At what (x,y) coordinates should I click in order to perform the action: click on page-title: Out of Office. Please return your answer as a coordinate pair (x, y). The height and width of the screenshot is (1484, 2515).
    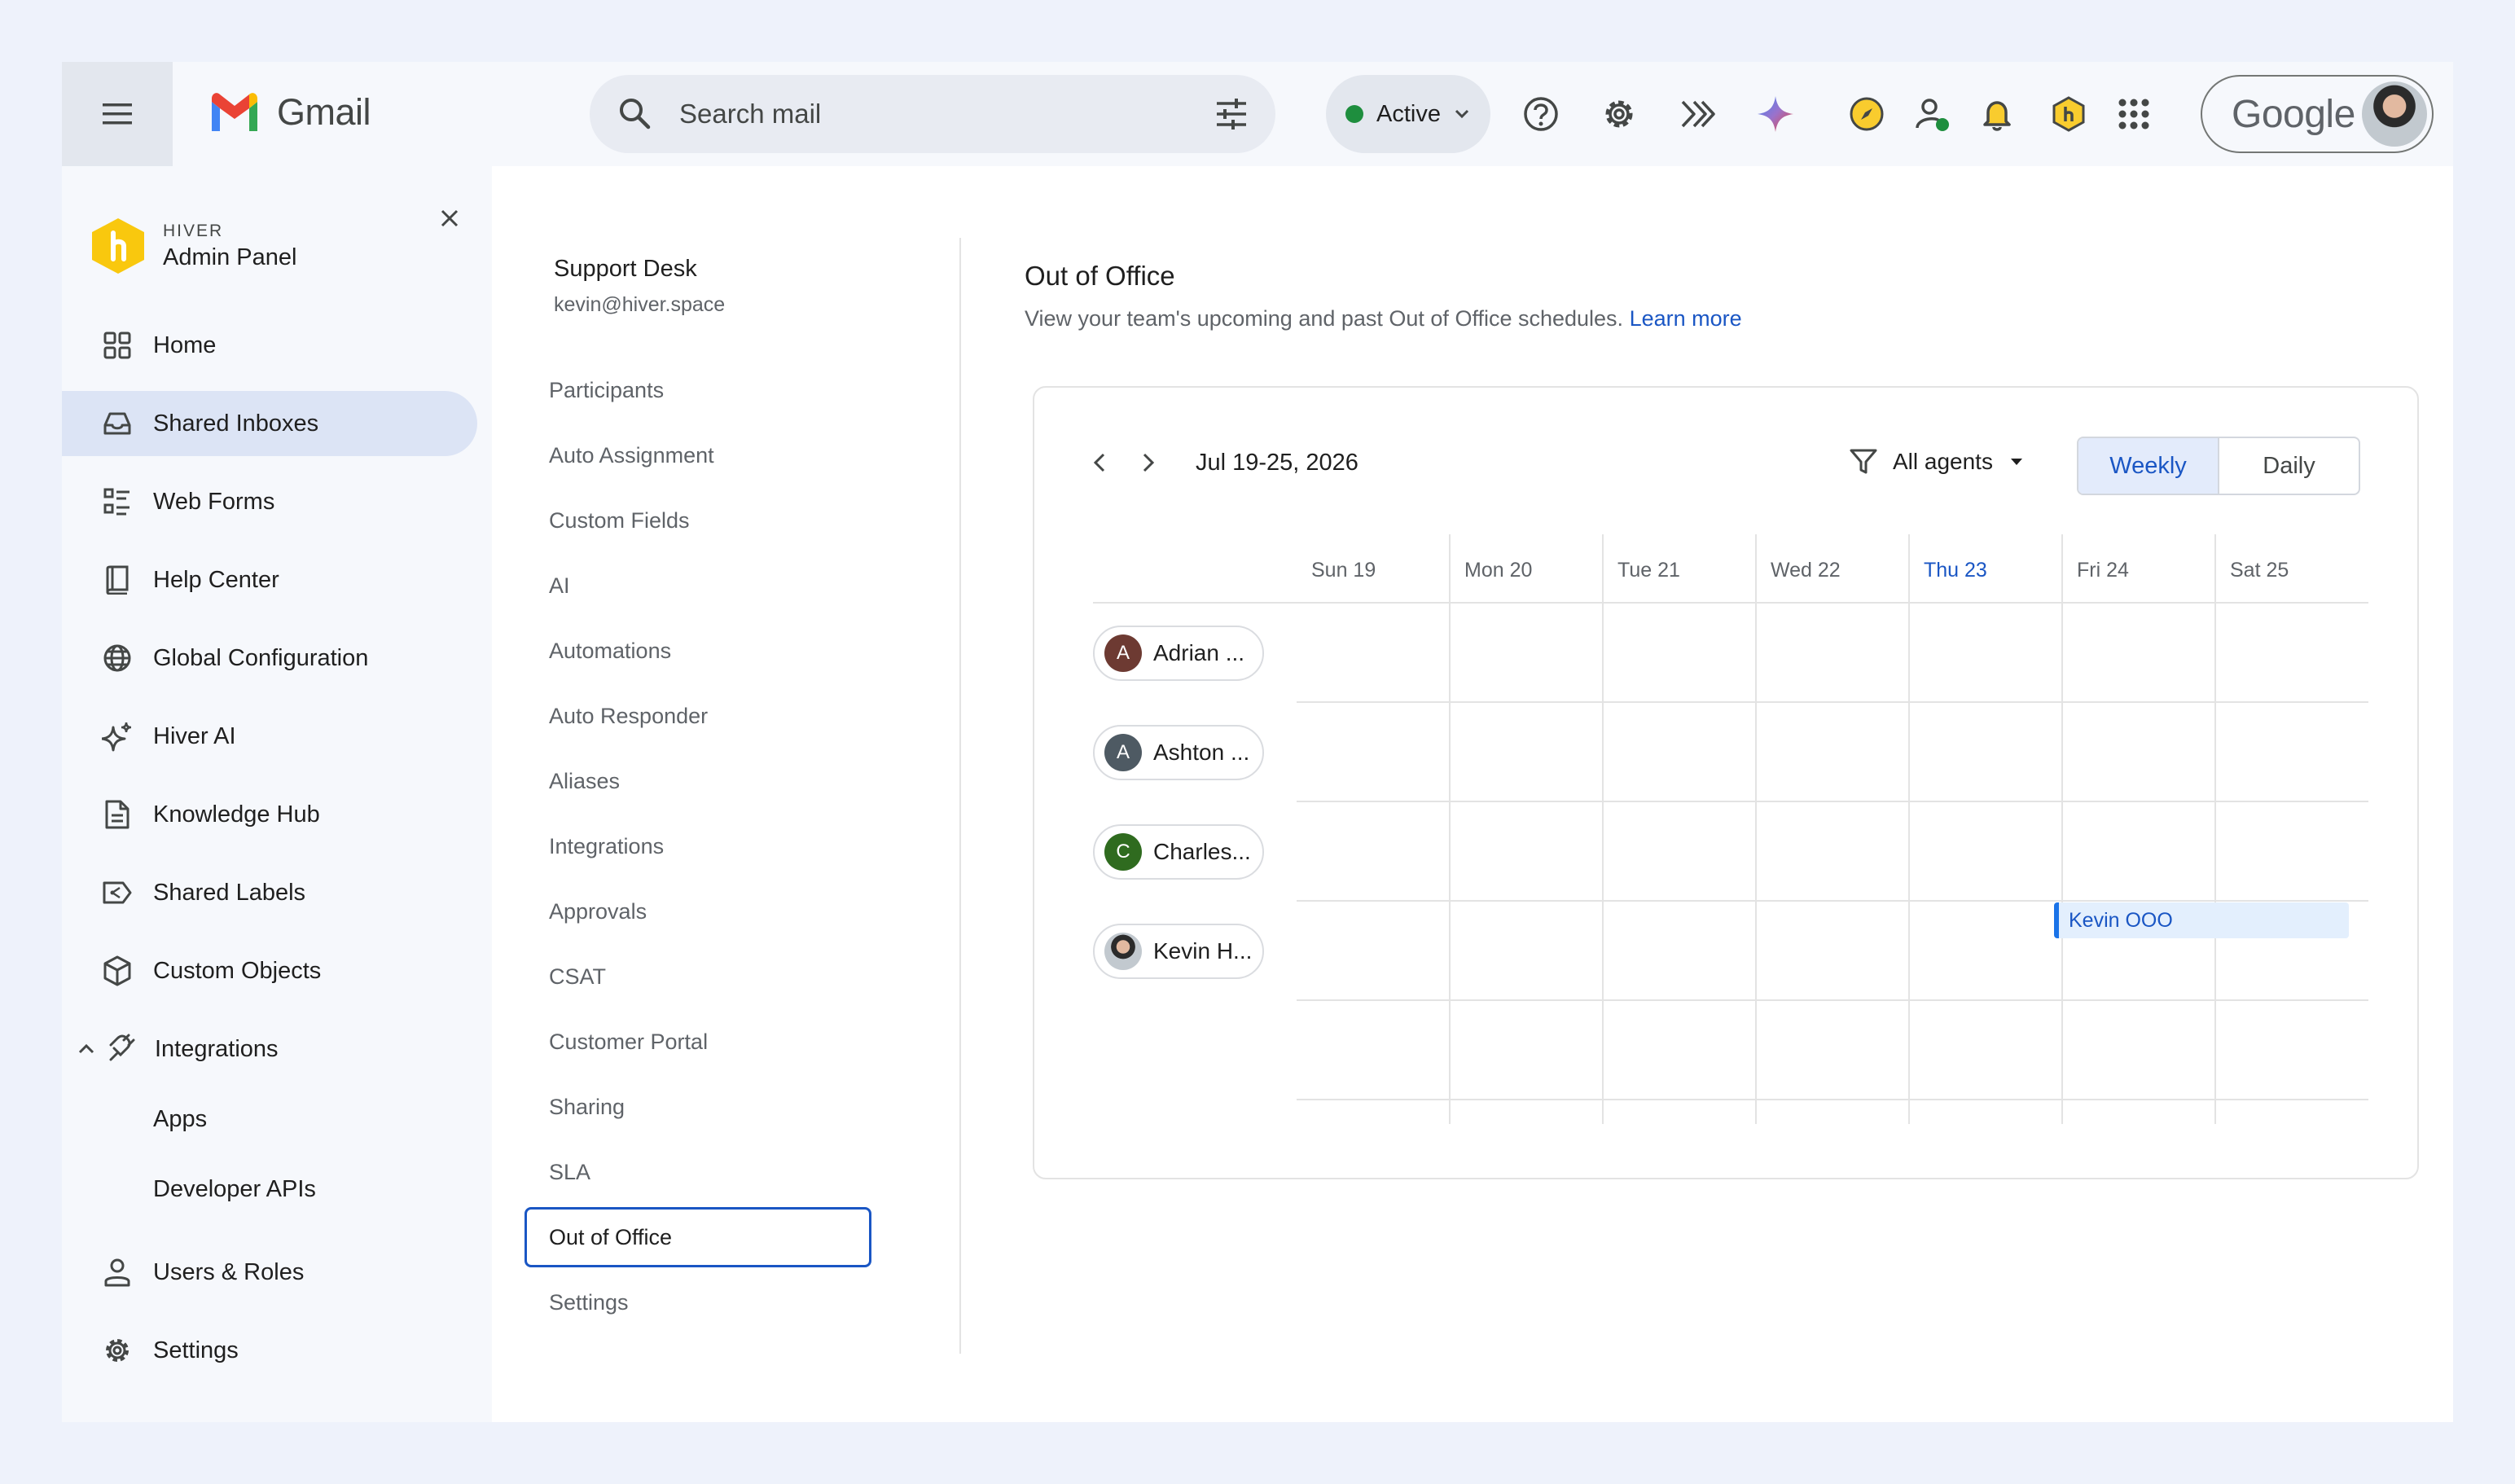
    Looking at the image, I should click on (1100, 276).